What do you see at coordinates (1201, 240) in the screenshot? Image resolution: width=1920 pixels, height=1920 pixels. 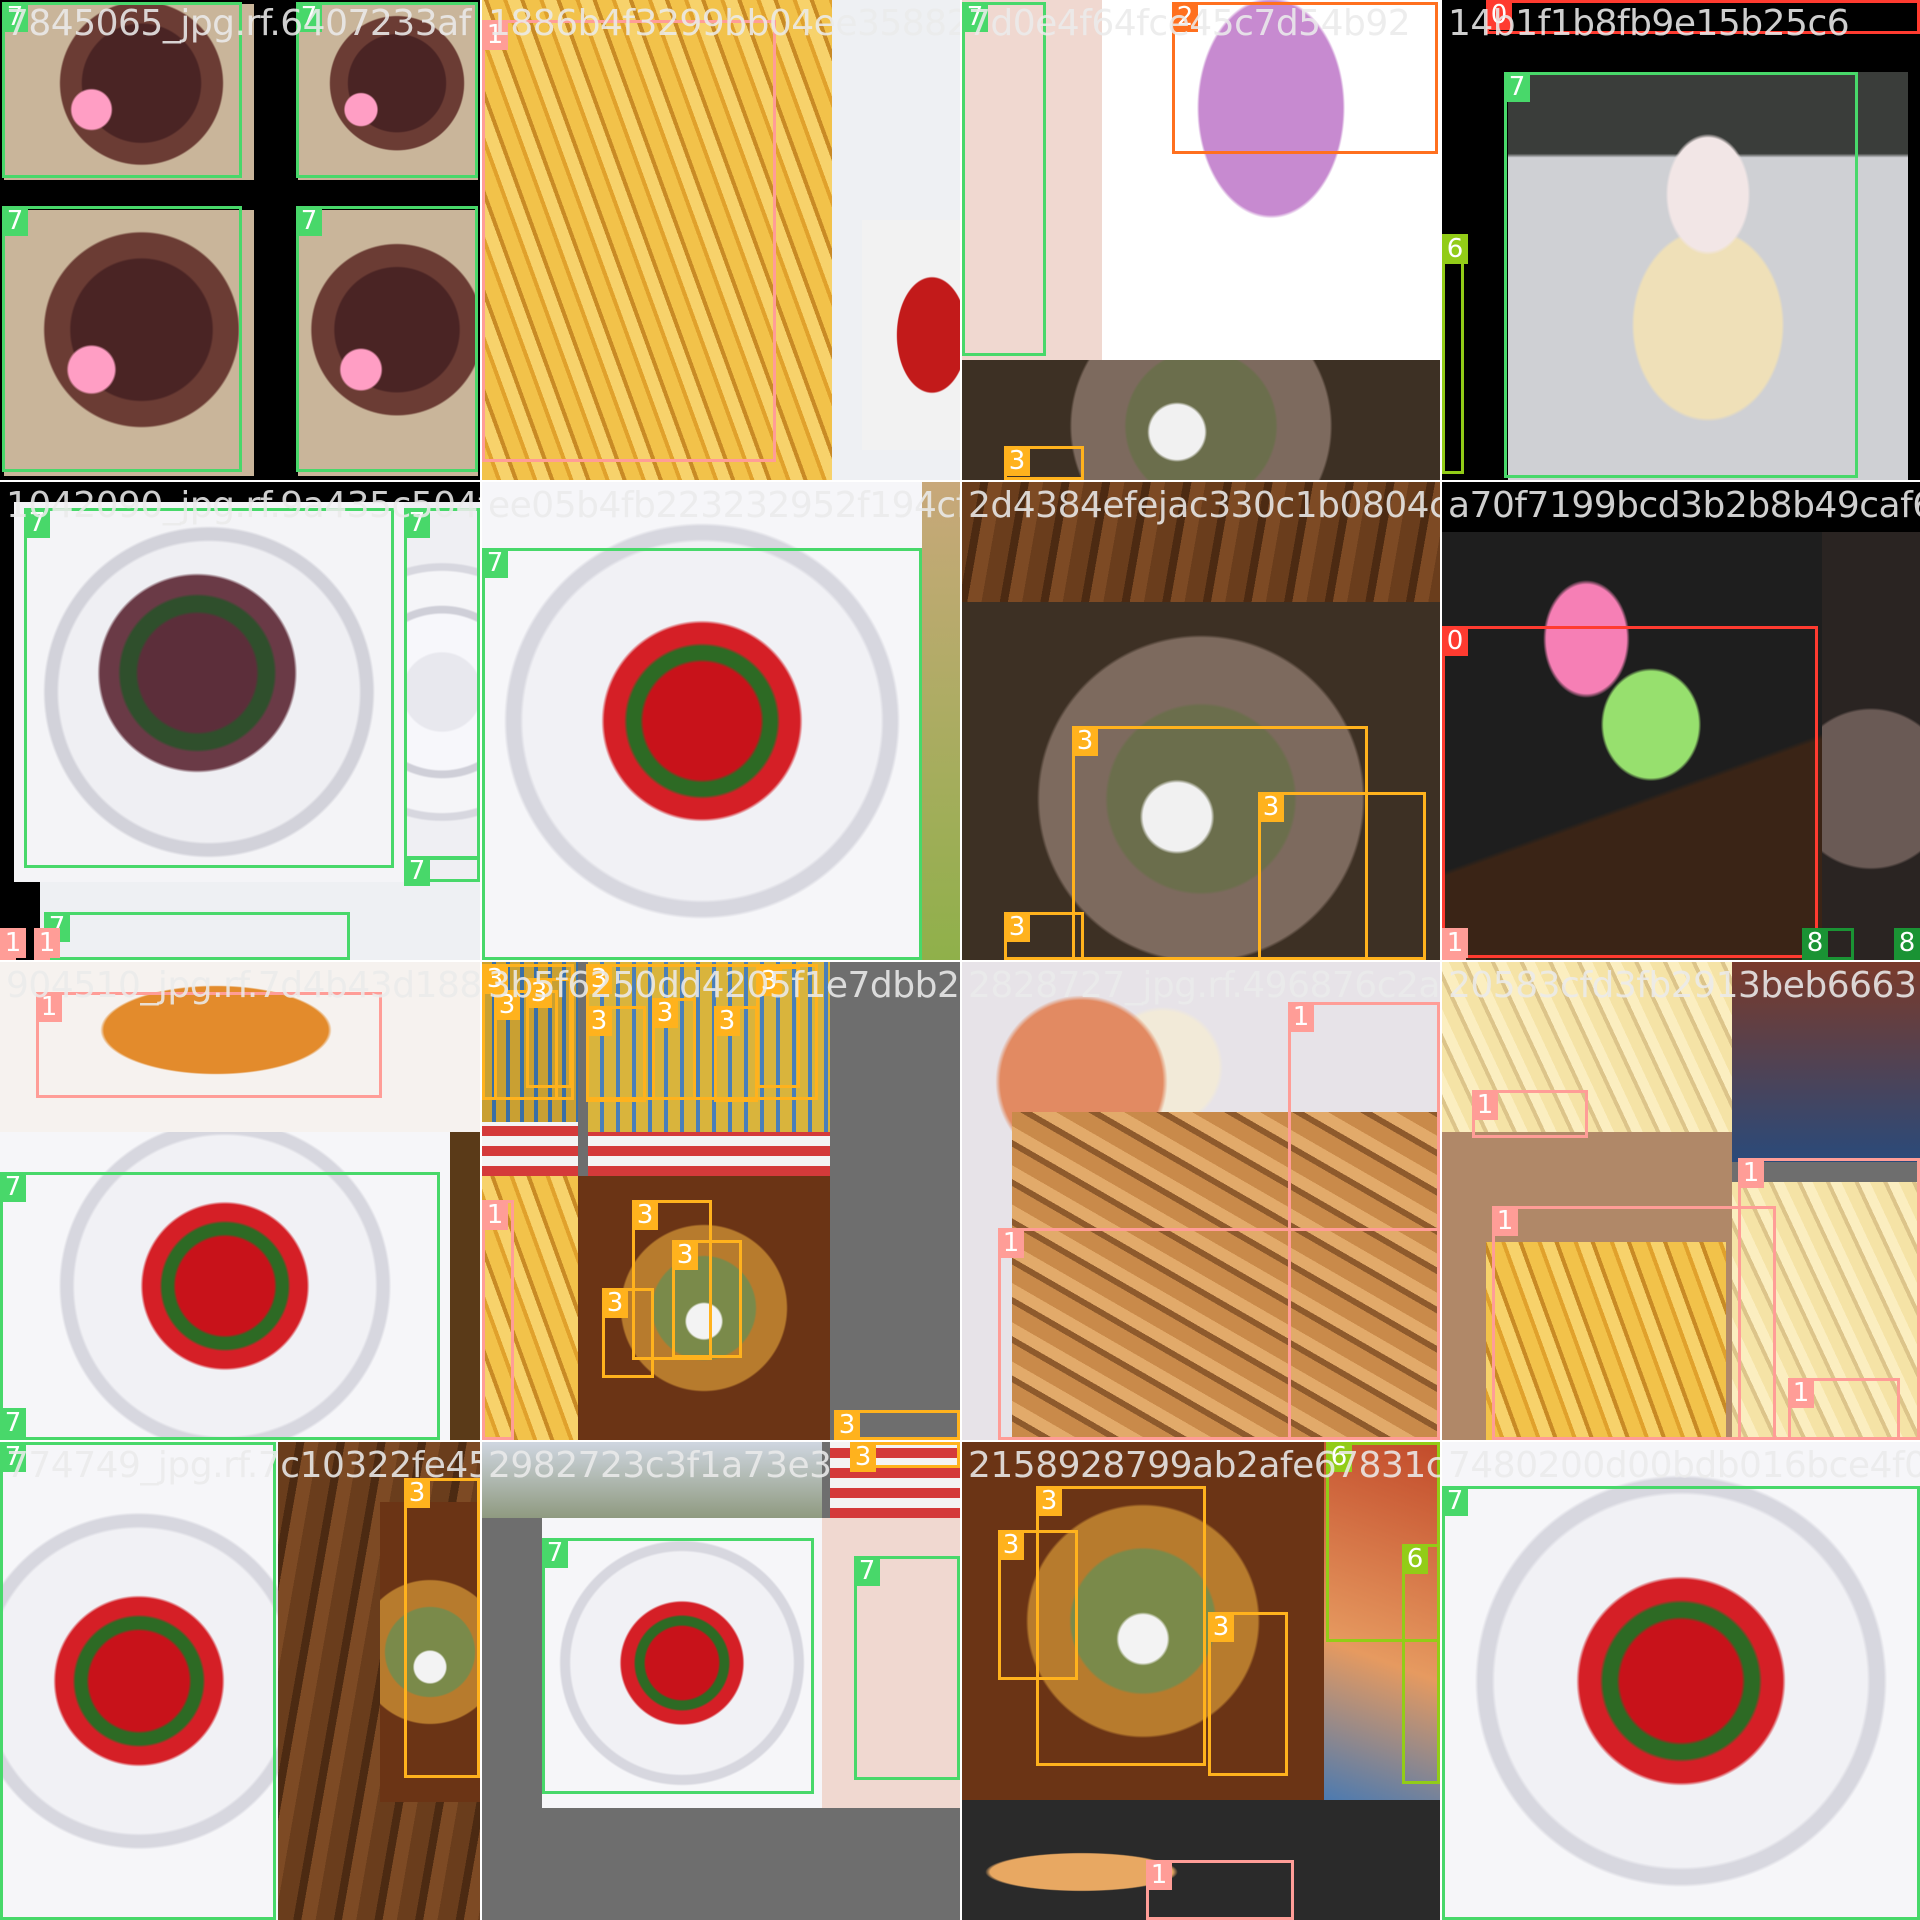 I see `tile-r1-c3: 7 2 3 7d0e4f64fce45c7d54b92` at bounding box center [1201, 240].